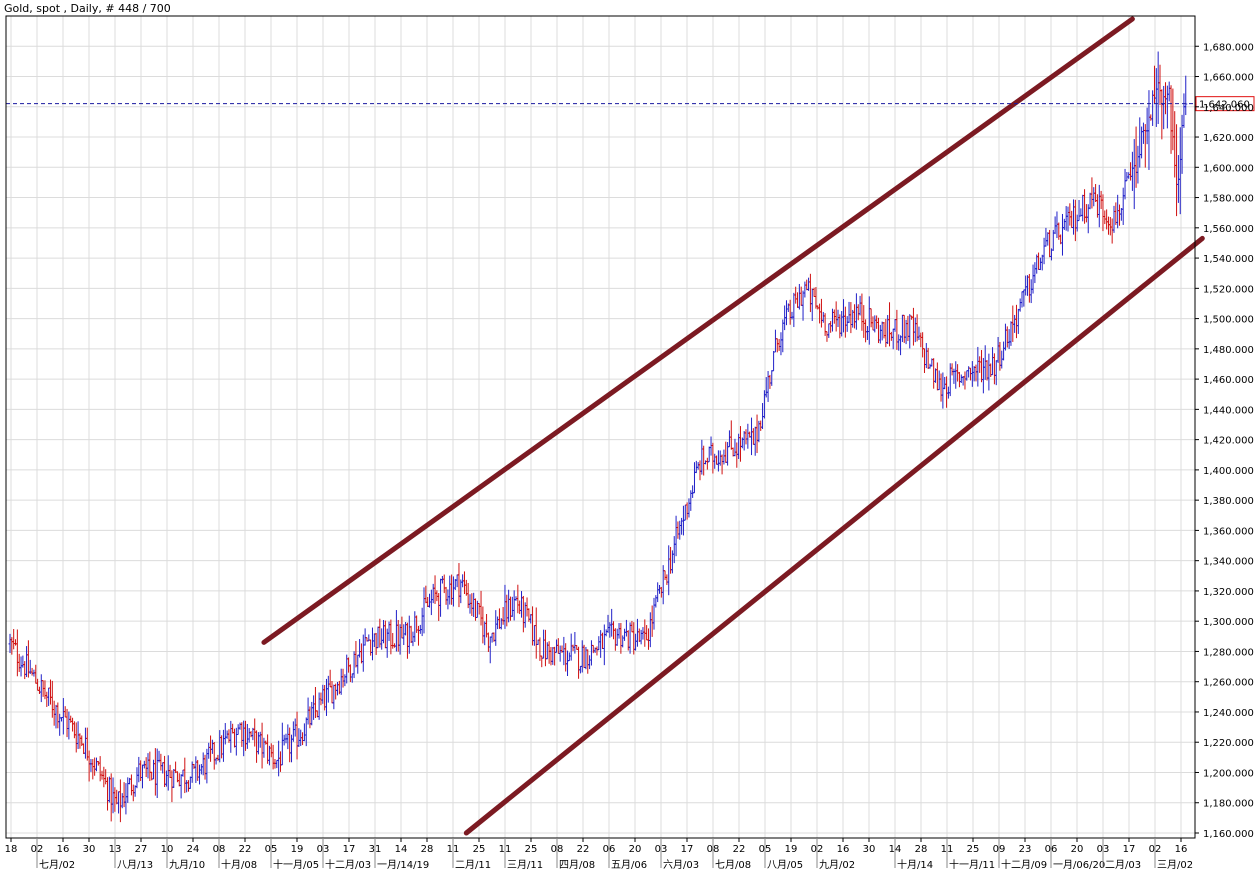 This screenshot has height=880, width=1258. Describe the element at coordinates (1228, 441) in the screenshot. I see `y-tick-label: 1,420.000` at that location.